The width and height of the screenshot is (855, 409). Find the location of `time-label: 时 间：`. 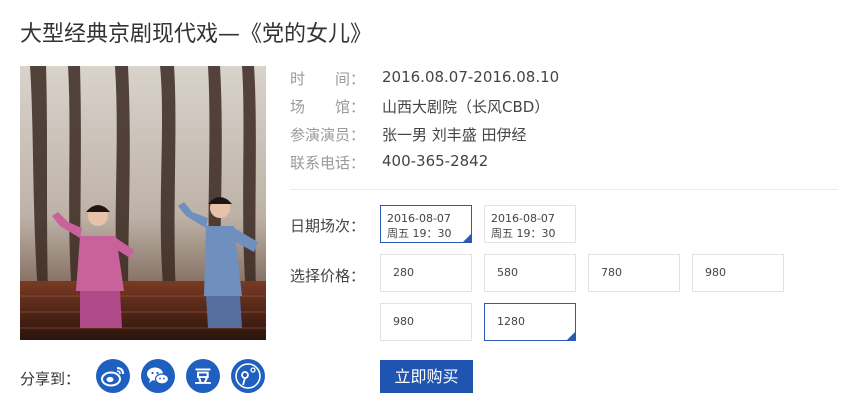

time-label: 时 间： is located at coordinates (328, 79).